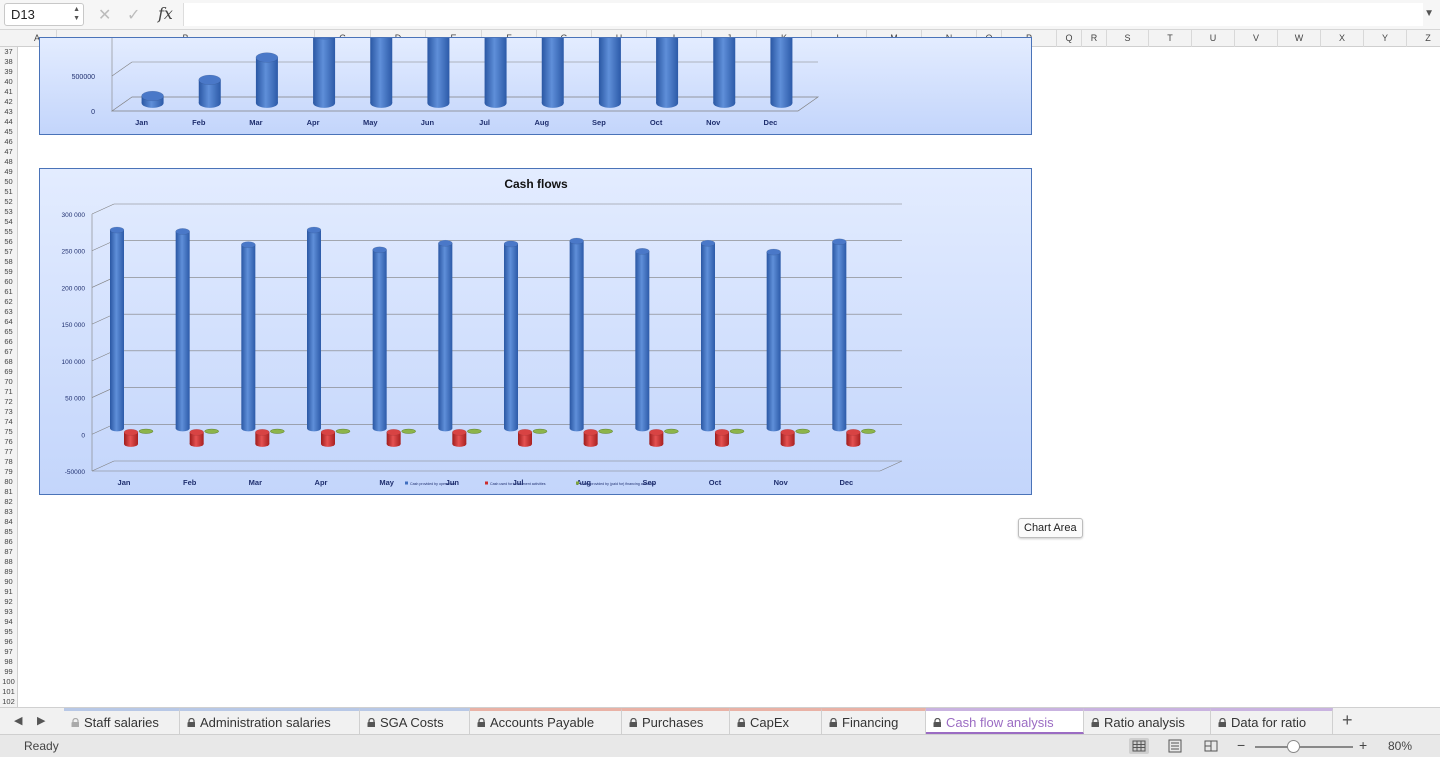 The image size is (1440, 759). Describe the element at coordinates (267, 80) in the screenshot. I see `chart1-bar-mar` at that location.